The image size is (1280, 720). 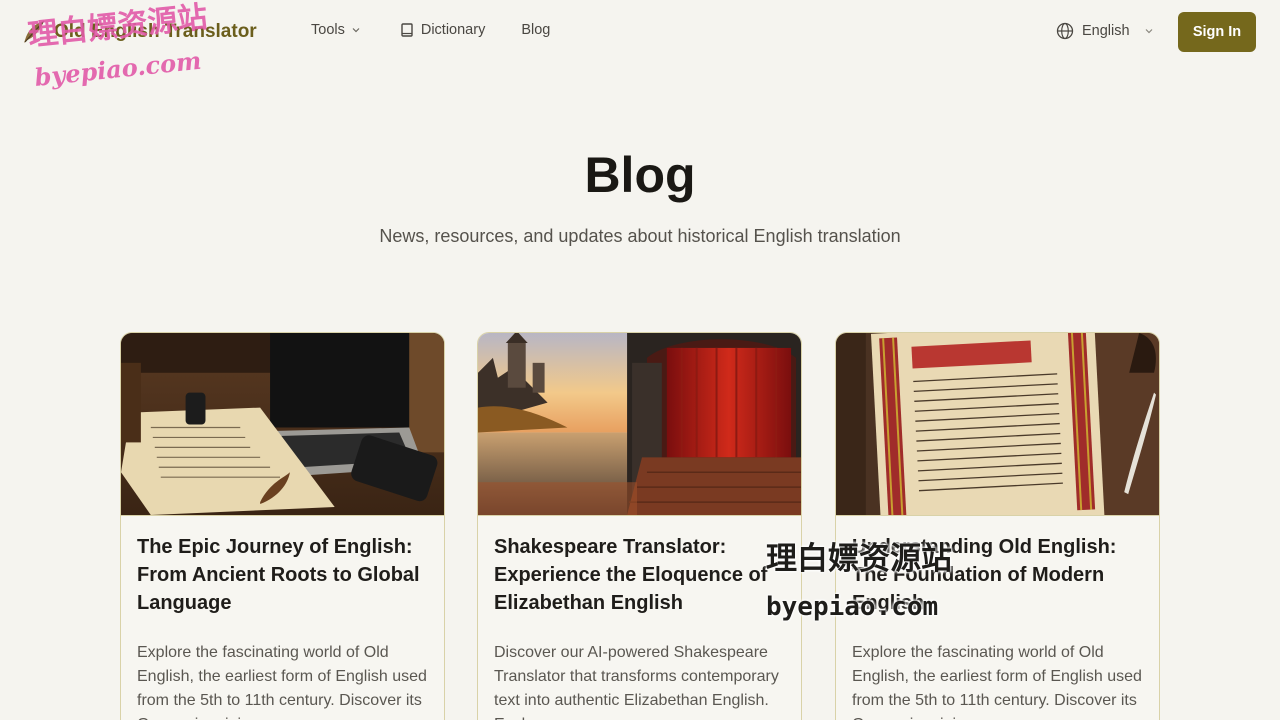 What do you see at coordinates (407, 30) in the screenshot?
I see `book-icon` at bounding box center [407, 30].